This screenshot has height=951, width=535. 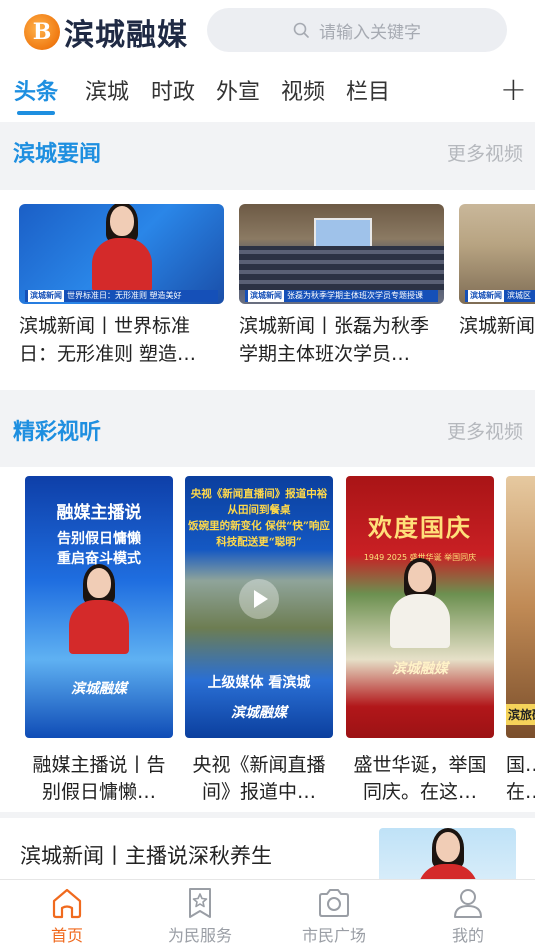 I want to click on nav-mine-label: 我的, so click(x=467, y=935).